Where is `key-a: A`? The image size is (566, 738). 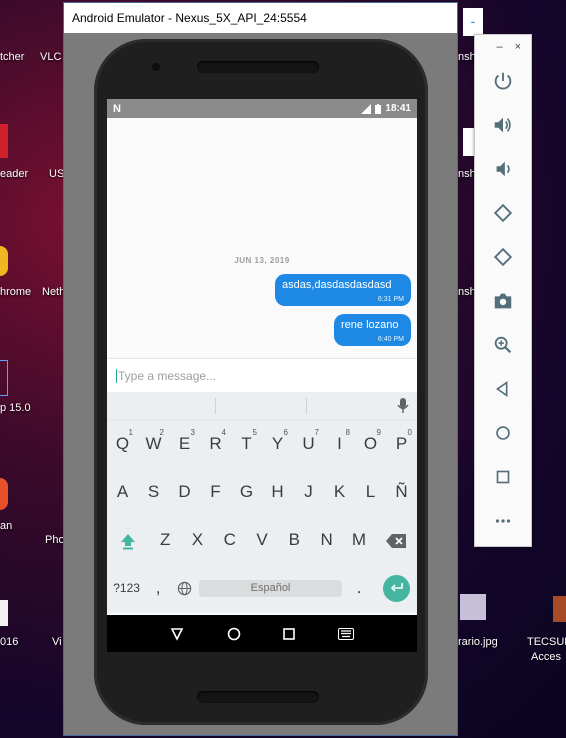
key-a: A is located at coordinates (122, 492).